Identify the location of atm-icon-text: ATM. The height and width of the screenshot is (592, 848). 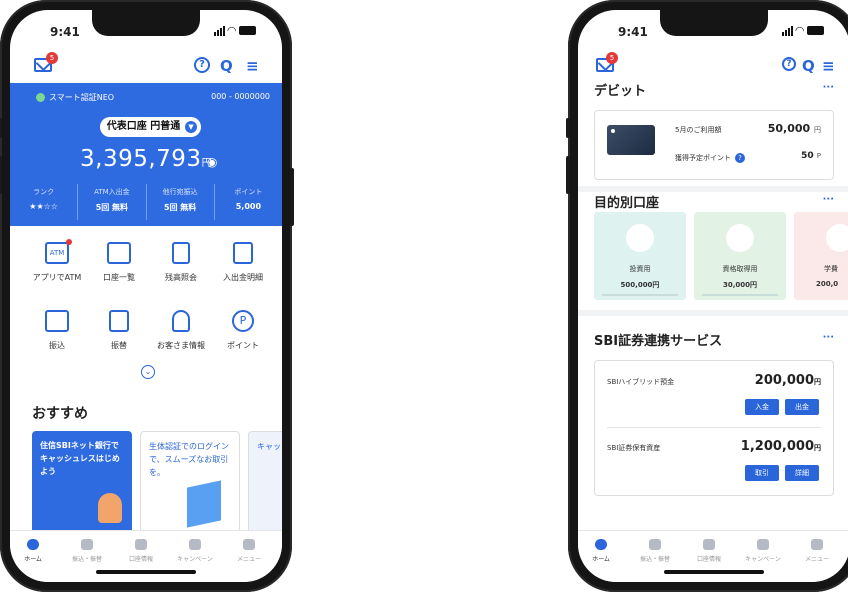
(57, 253).